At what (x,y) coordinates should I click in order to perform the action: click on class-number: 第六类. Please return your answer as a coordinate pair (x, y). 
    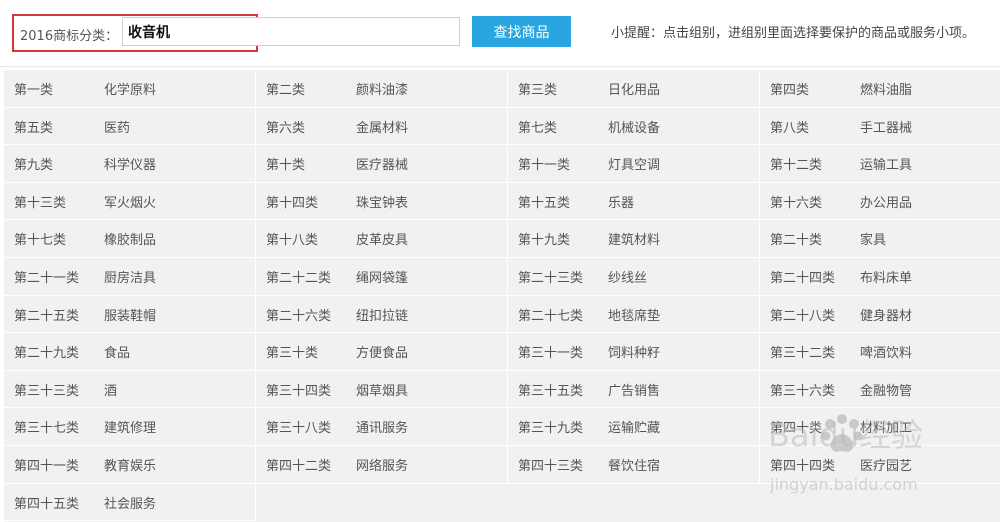
    Looking at the image, I should click on (286, 128).